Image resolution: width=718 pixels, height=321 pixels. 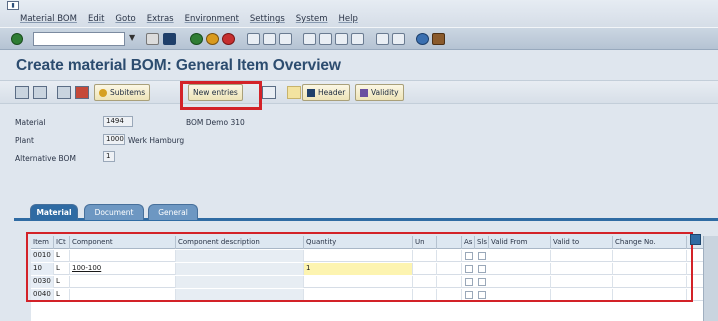 I want to click on copy-icon, so click(x=269, y=92).